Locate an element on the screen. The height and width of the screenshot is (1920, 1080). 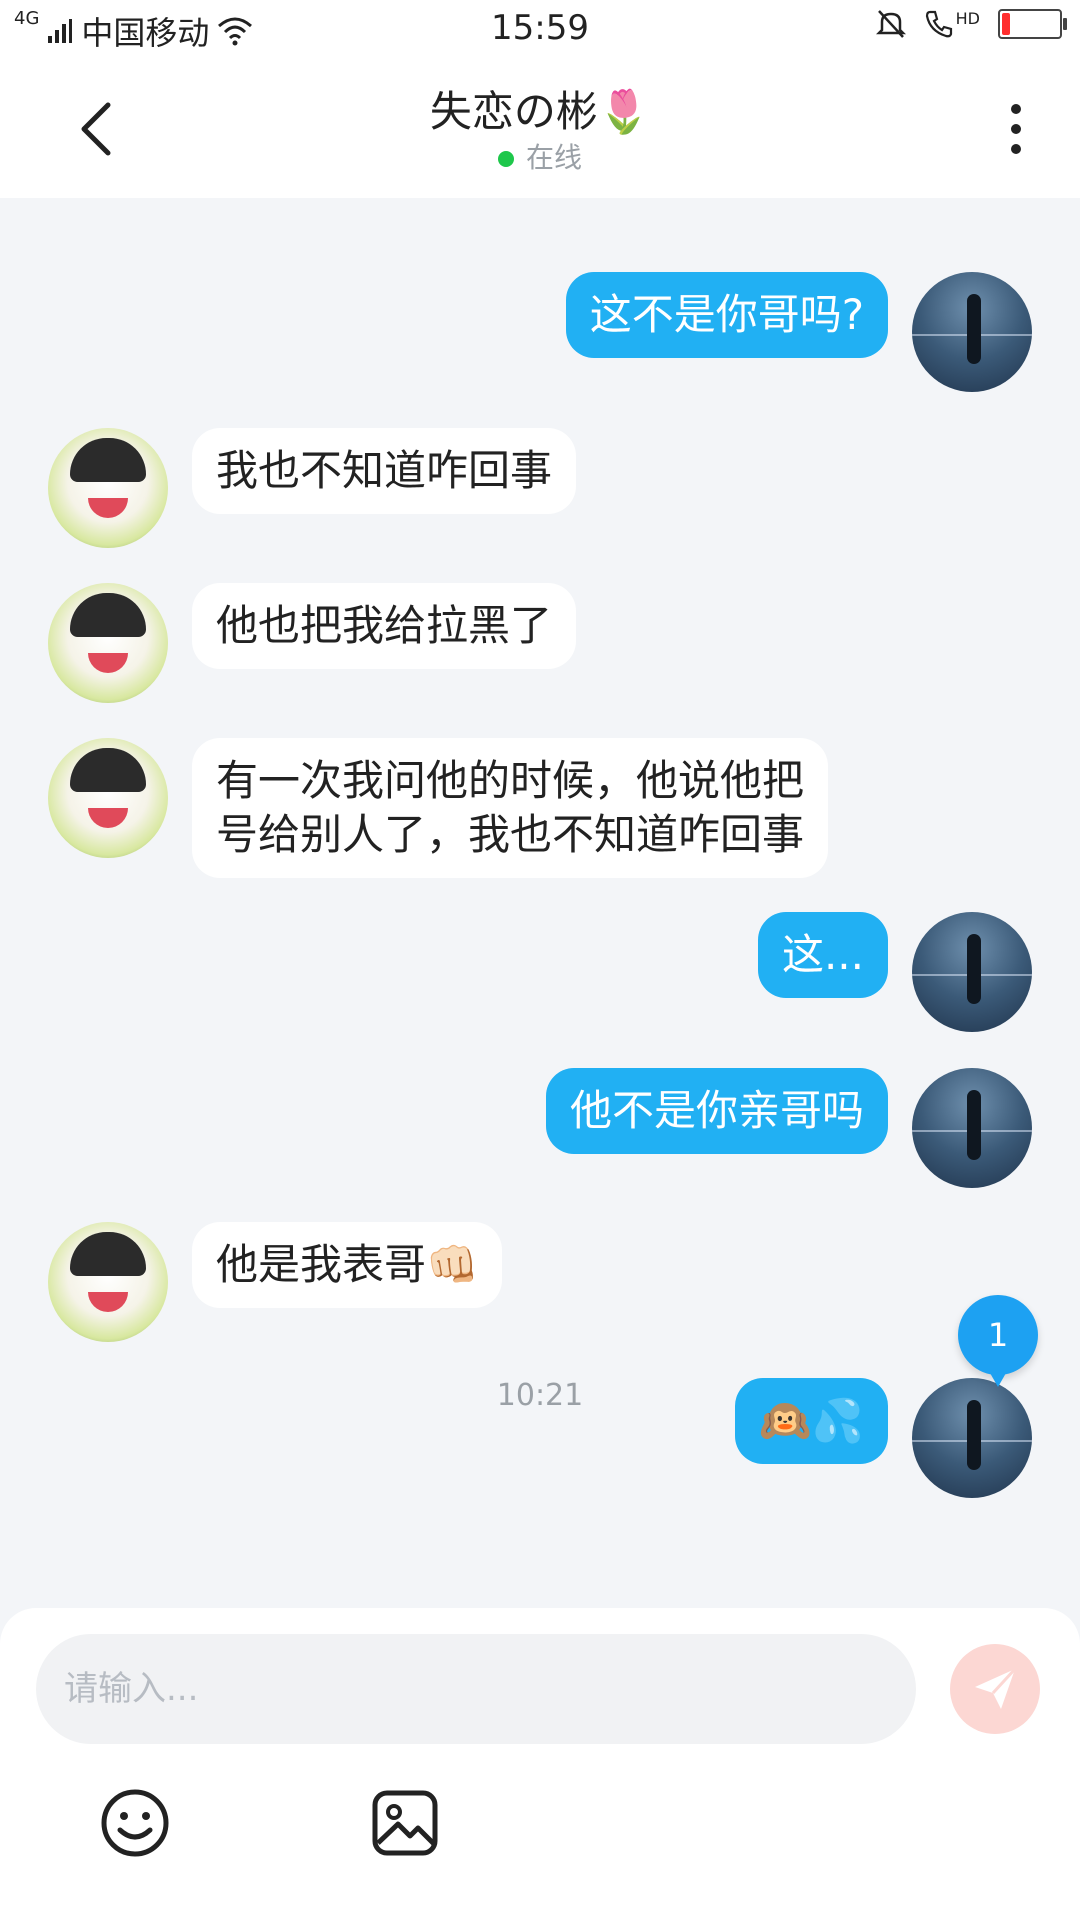
message-timestamp: 10:21 is located at coordinates (540, 1395).